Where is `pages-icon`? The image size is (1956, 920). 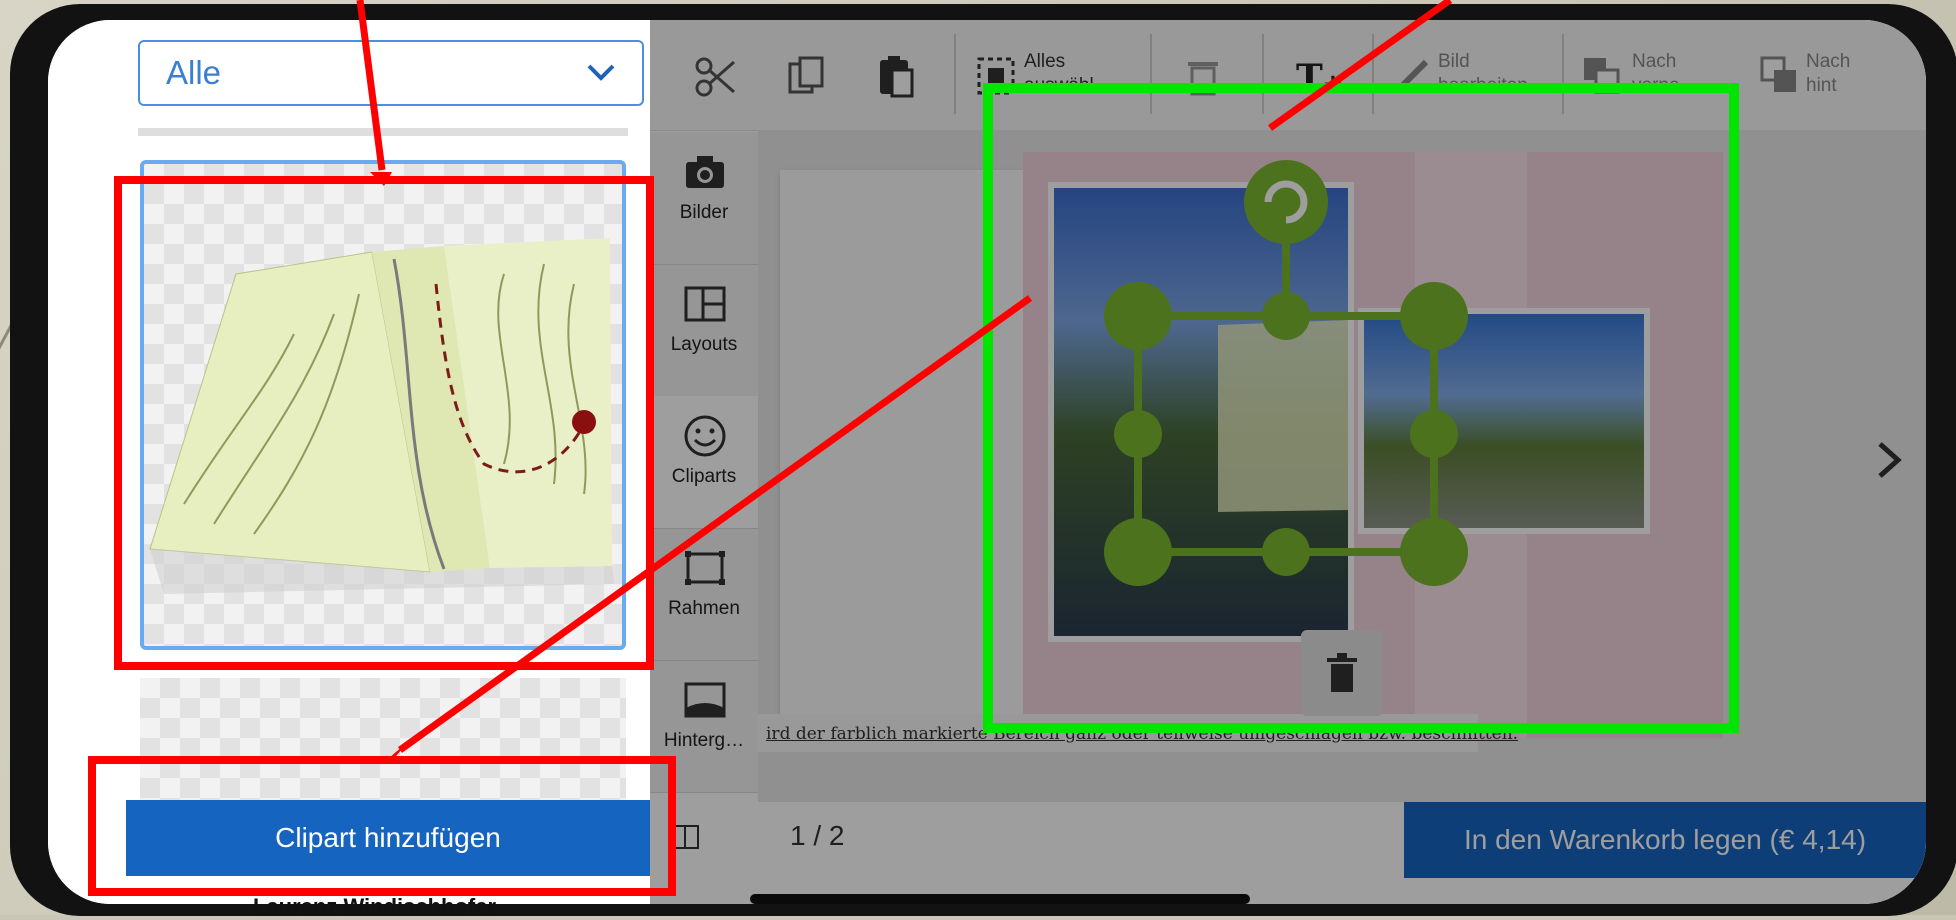 pages-icon is located at coordinates (685, 837).